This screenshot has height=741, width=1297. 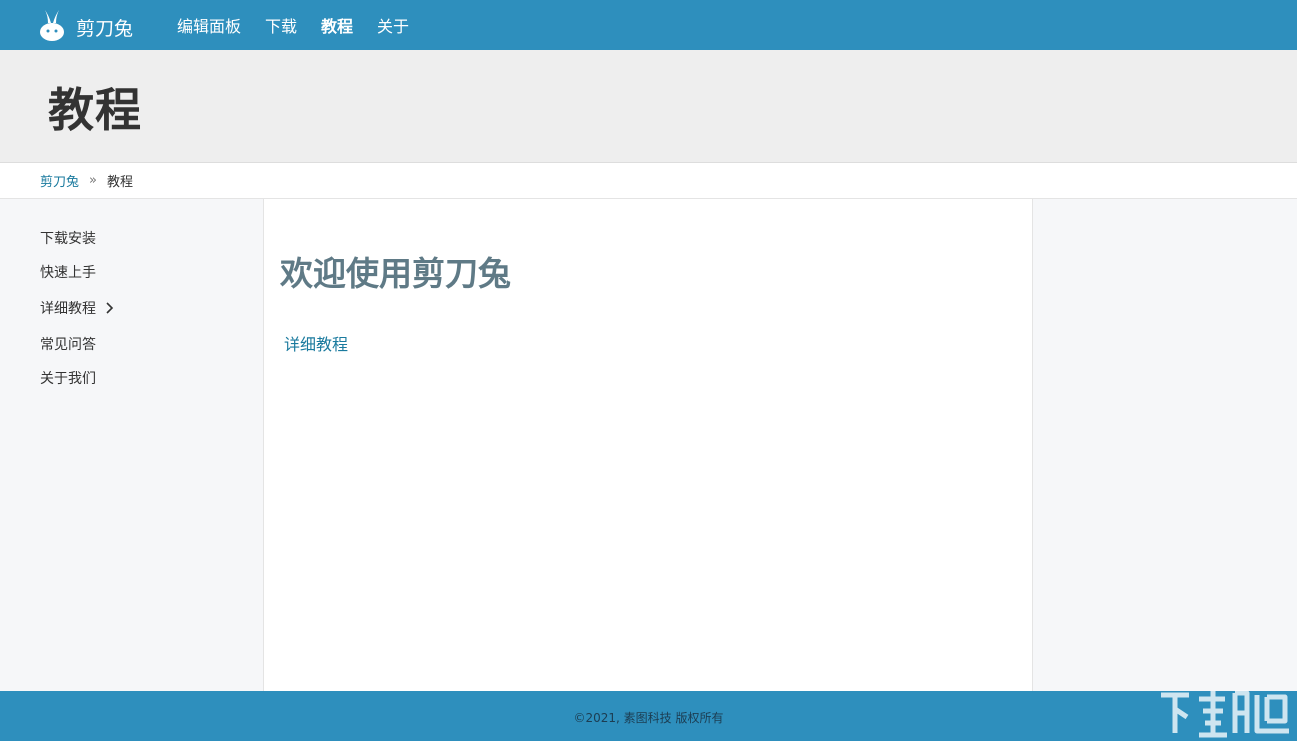 I want to click on copyright-text: ©2021, 素图科技 版权所有, so click(x=648, y=717).